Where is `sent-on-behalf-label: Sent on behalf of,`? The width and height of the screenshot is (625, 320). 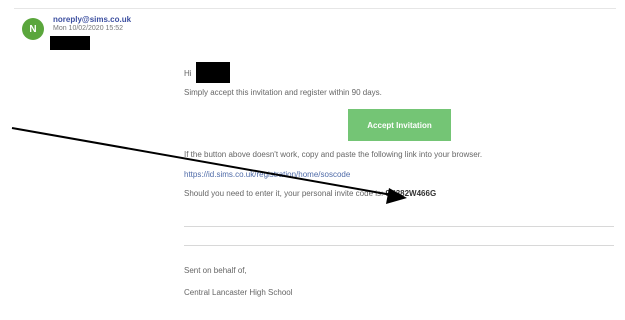 sent-on-behalf-label: Sent on behalf of, is located at coordinates (215, 270).